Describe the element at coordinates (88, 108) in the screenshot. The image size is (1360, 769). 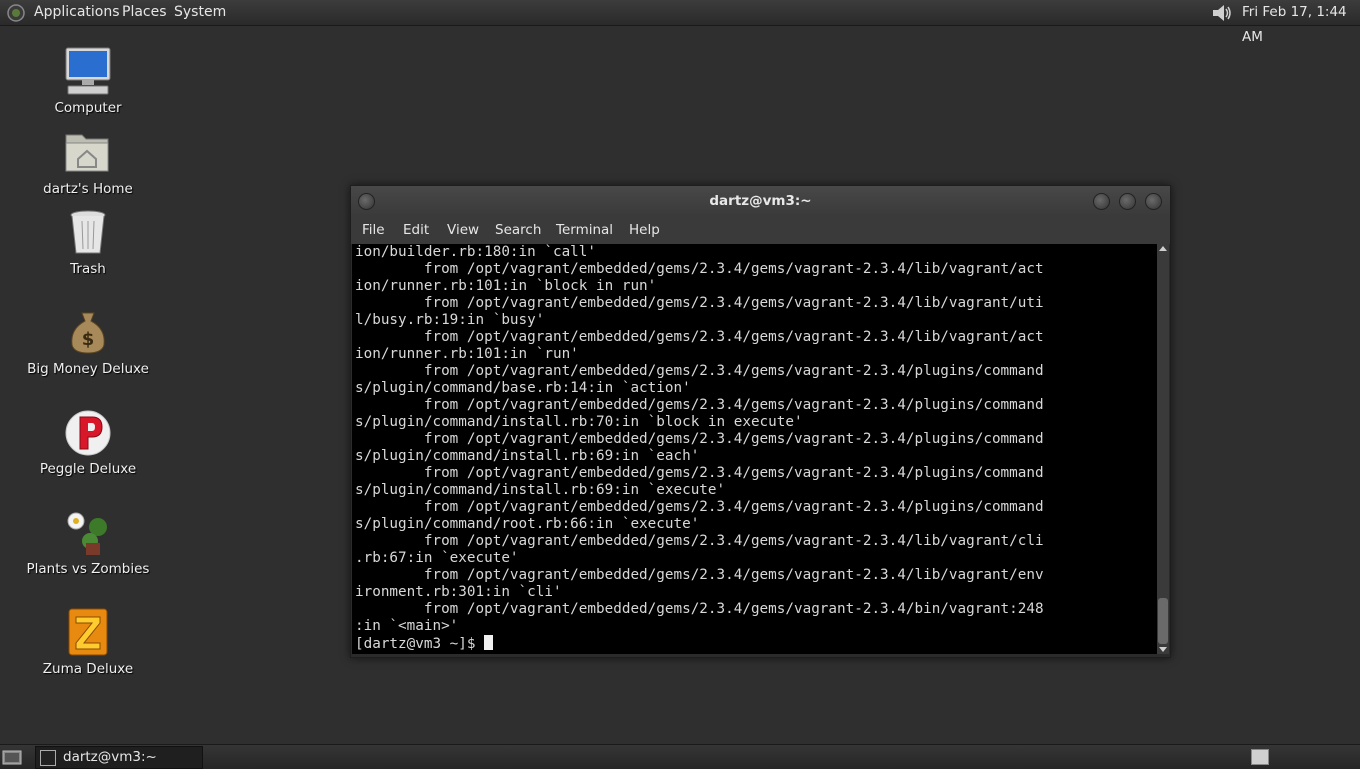
I see `desktop-icon-label: Computer` at that location.